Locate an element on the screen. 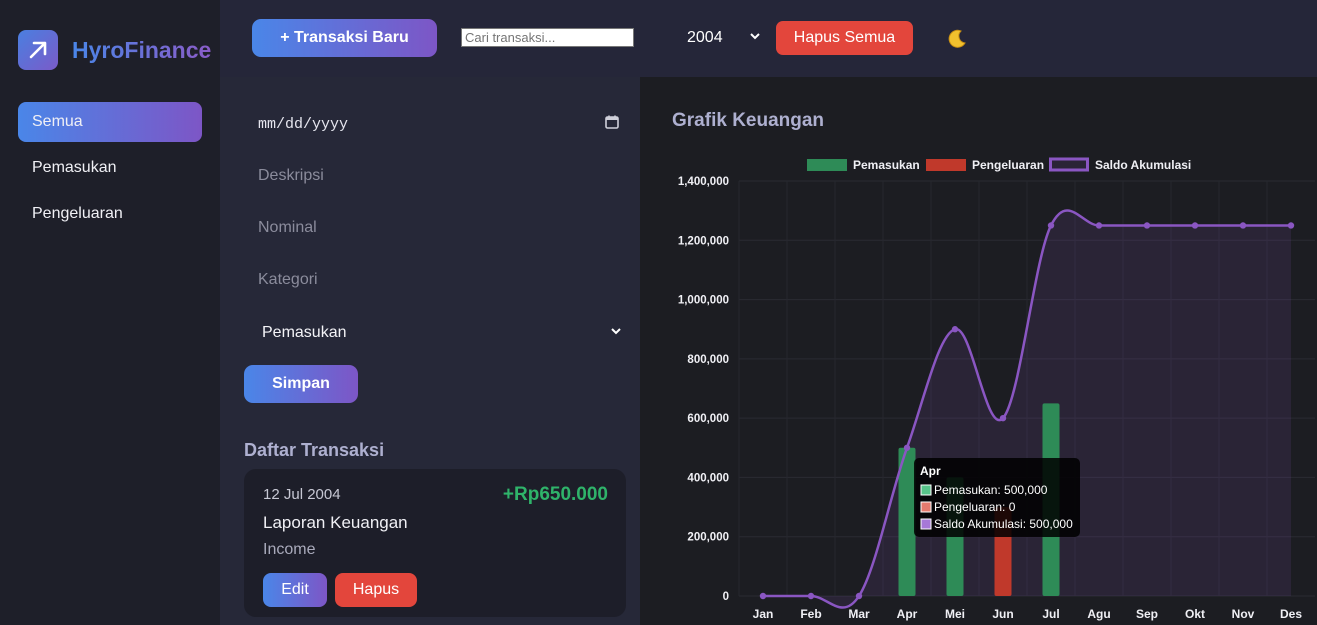  transaction-category: Income is located at coordinates (289, 549).